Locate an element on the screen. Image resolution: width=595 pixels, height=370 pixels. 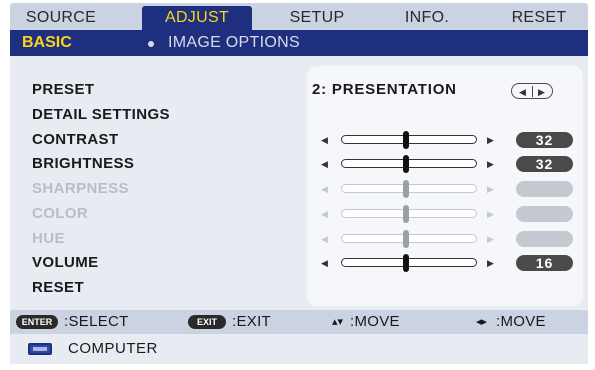
preset-selector: ◀ ▶ is located at coordinates (532, 91).